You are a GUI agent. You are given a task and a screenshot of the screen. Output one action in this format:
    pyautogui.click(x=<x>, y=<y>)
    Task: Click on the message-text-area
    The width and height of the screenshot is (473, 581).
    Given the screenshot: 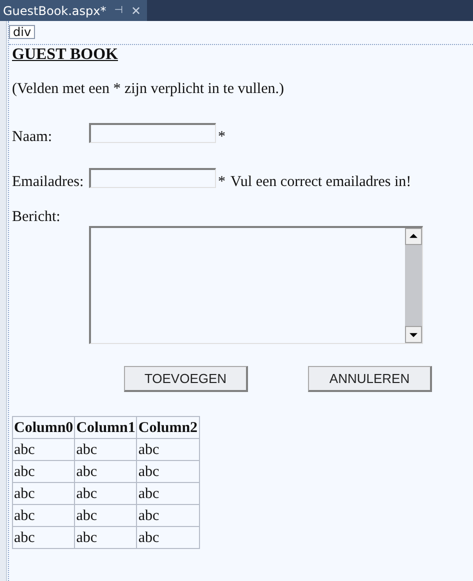 What is the action you would take?
    pyautogui.click(x=256, y=285)
    